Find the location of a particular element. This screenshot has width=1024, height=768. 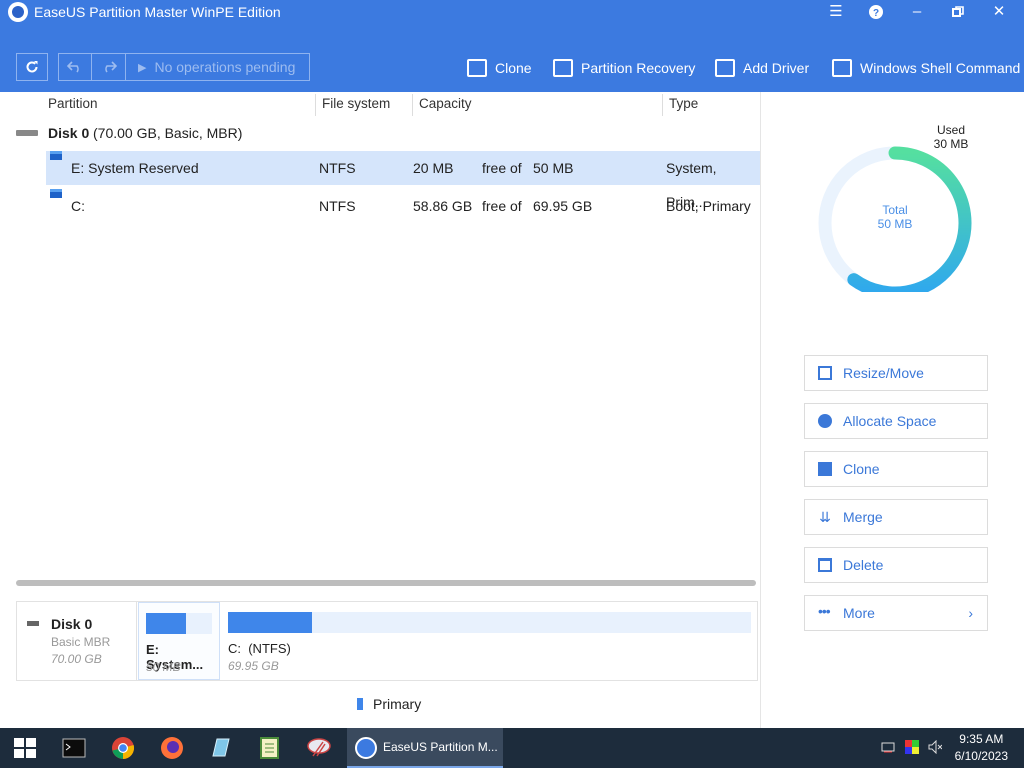

more-button: ••• More › is located at coordinates (896, 613).